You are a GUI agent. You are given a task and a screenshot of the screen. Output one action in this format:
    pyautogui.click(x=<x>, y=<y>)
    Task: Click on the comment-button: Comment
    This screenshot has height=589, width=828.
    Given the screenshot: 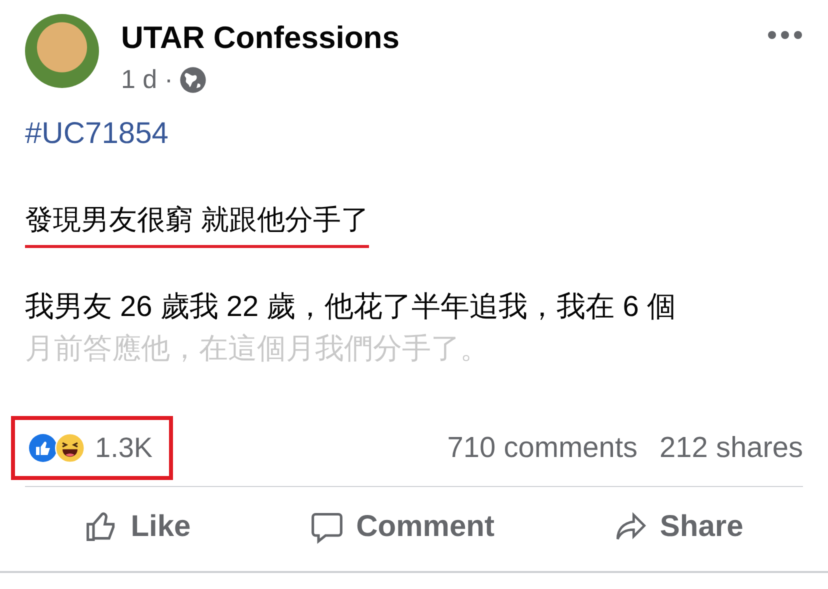 What is the action you would take?
    pyautogui.click(x=402, y=527)
    